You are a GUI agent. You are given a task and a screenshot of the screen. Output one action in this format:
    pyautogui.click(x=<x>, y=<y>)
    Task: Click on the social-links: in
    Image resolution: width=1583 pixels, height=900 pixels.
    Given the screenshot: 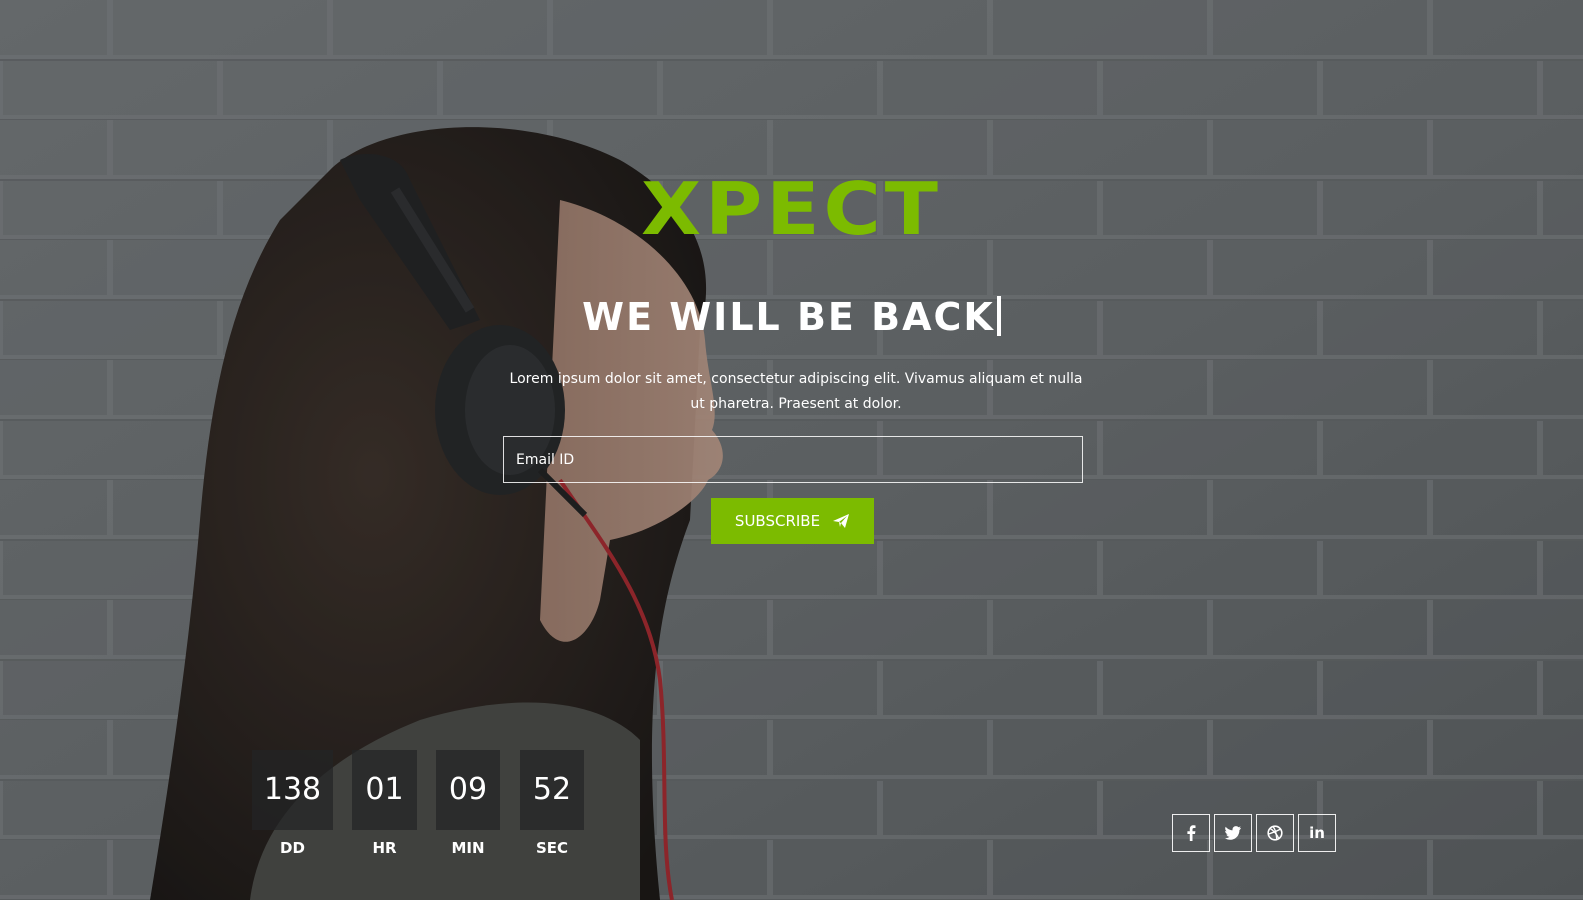 What is the action you would take?
    pyautogui.click(x=1254, y=833)
    